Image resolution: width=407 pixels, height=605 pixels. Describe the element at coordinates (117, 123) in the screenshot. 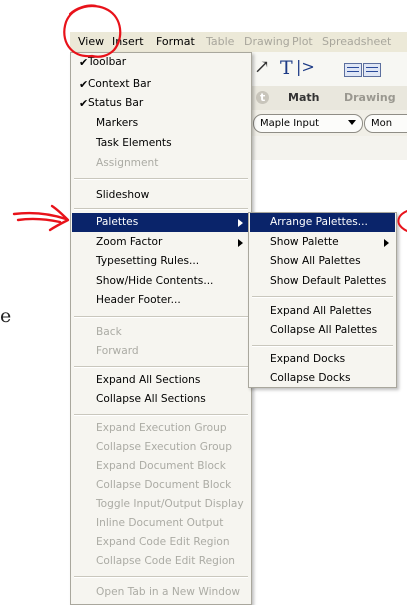

I see `menu-item-label: Markers` at that location.